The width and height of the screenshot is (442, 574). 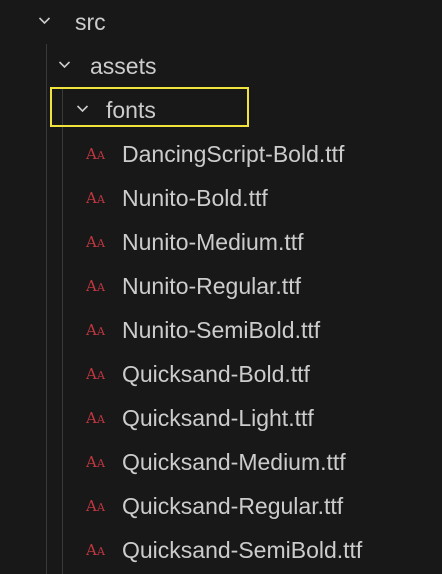 I want to click on tree-row-file: AA Quicksand-SemiBold.ttf, so click(x=221, y=550).